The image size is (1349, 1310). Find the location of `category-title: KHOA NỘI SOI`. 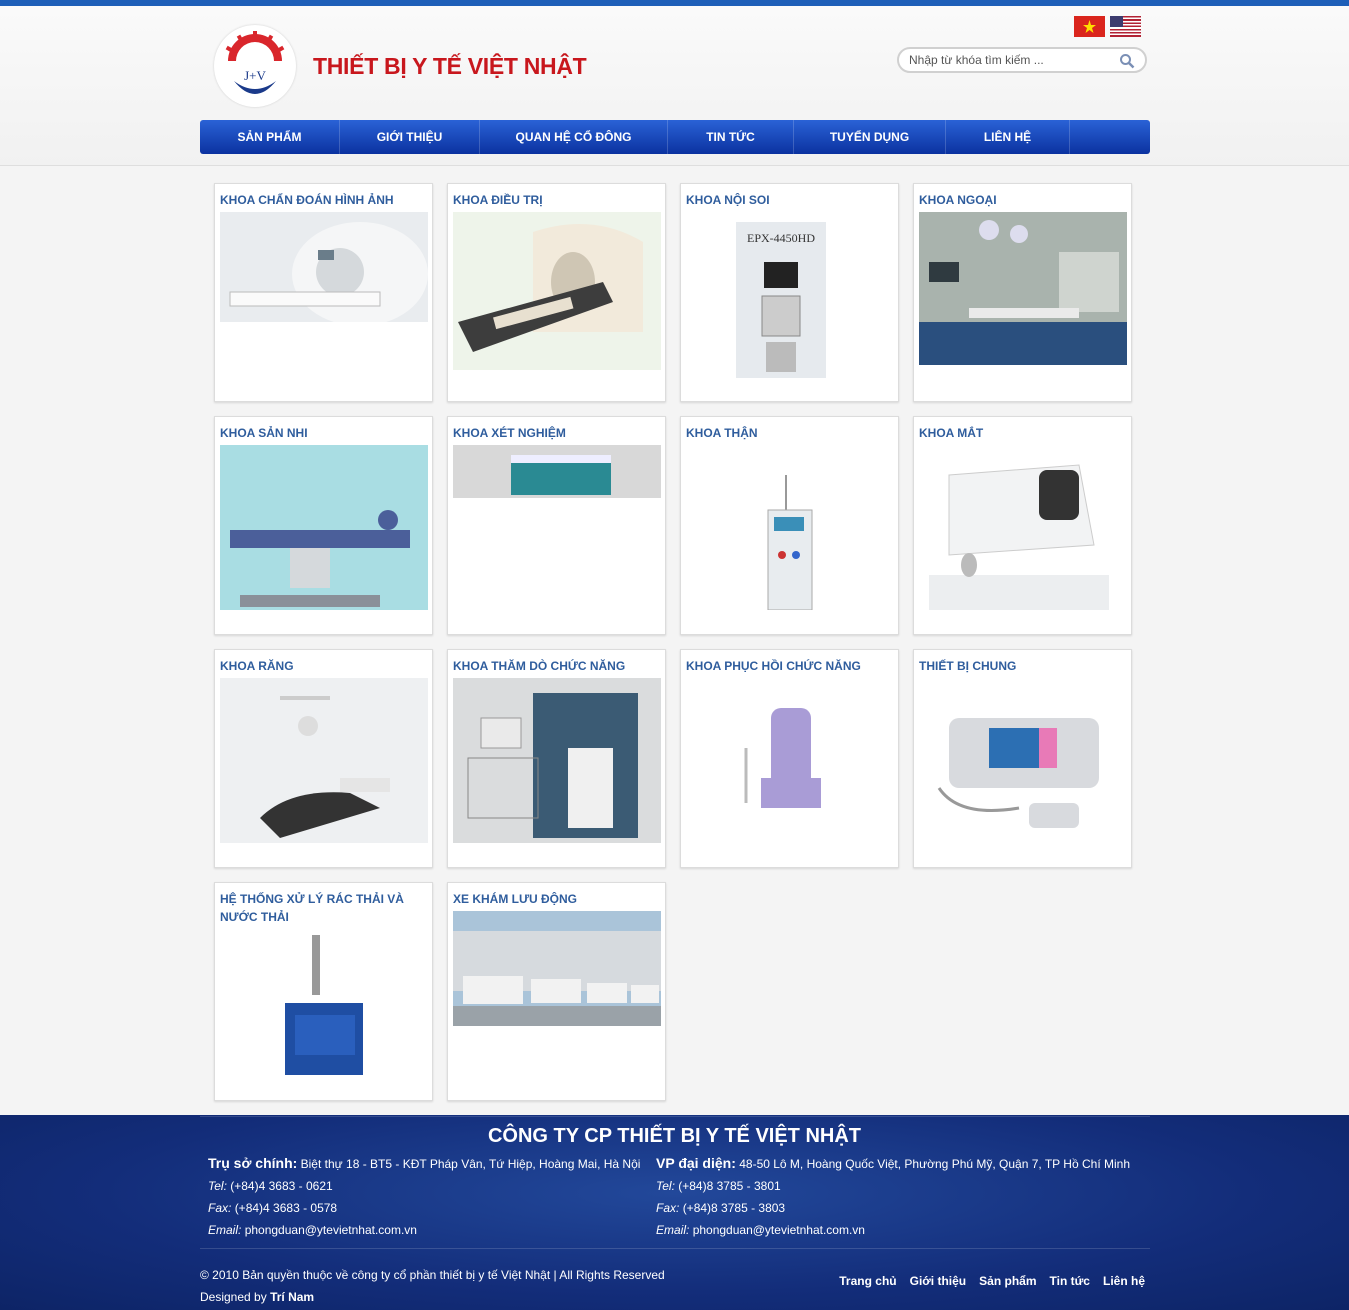

category-title: KHOA NỘI SOI is located at coordinates (788, 200).